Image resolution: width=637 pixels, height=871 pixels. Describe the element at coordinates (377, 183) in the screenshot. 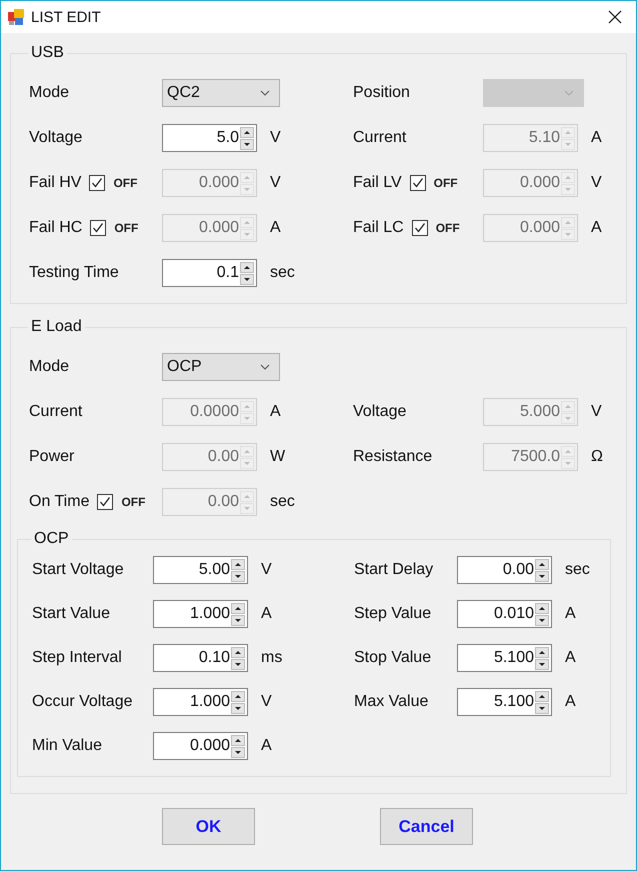

I see `field-label: Fail LV` at that location.